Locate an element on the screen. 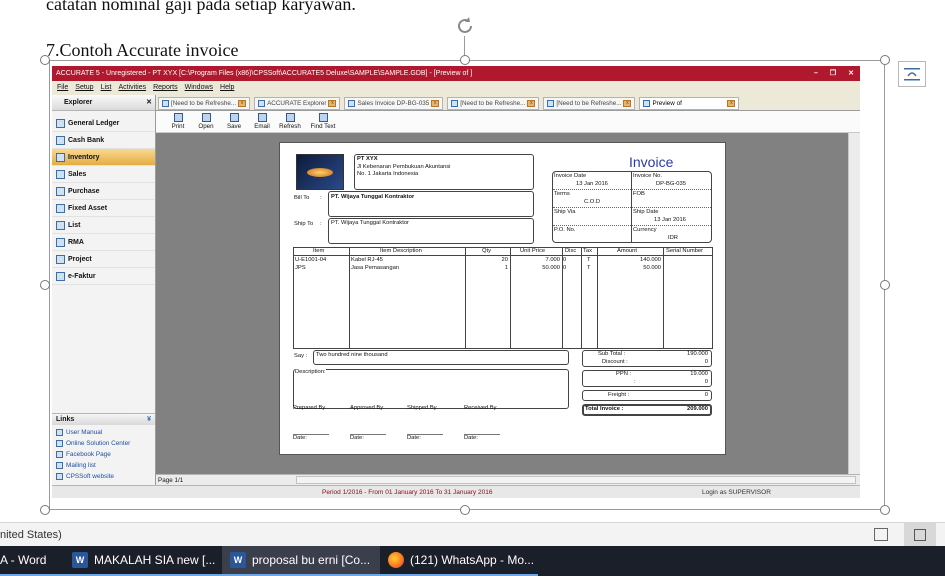  col-qty: Qty is located at coordinates (487, 251).